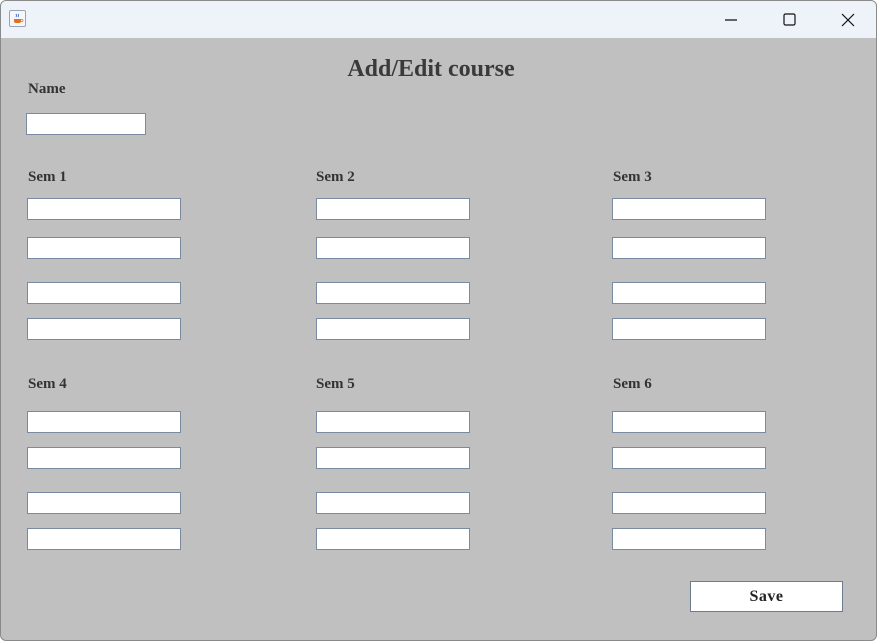  What do you see at coordinates (335, 384) in the screenshot?
I see `sem5-label: Sem 5` at bounding box center [335, 384].